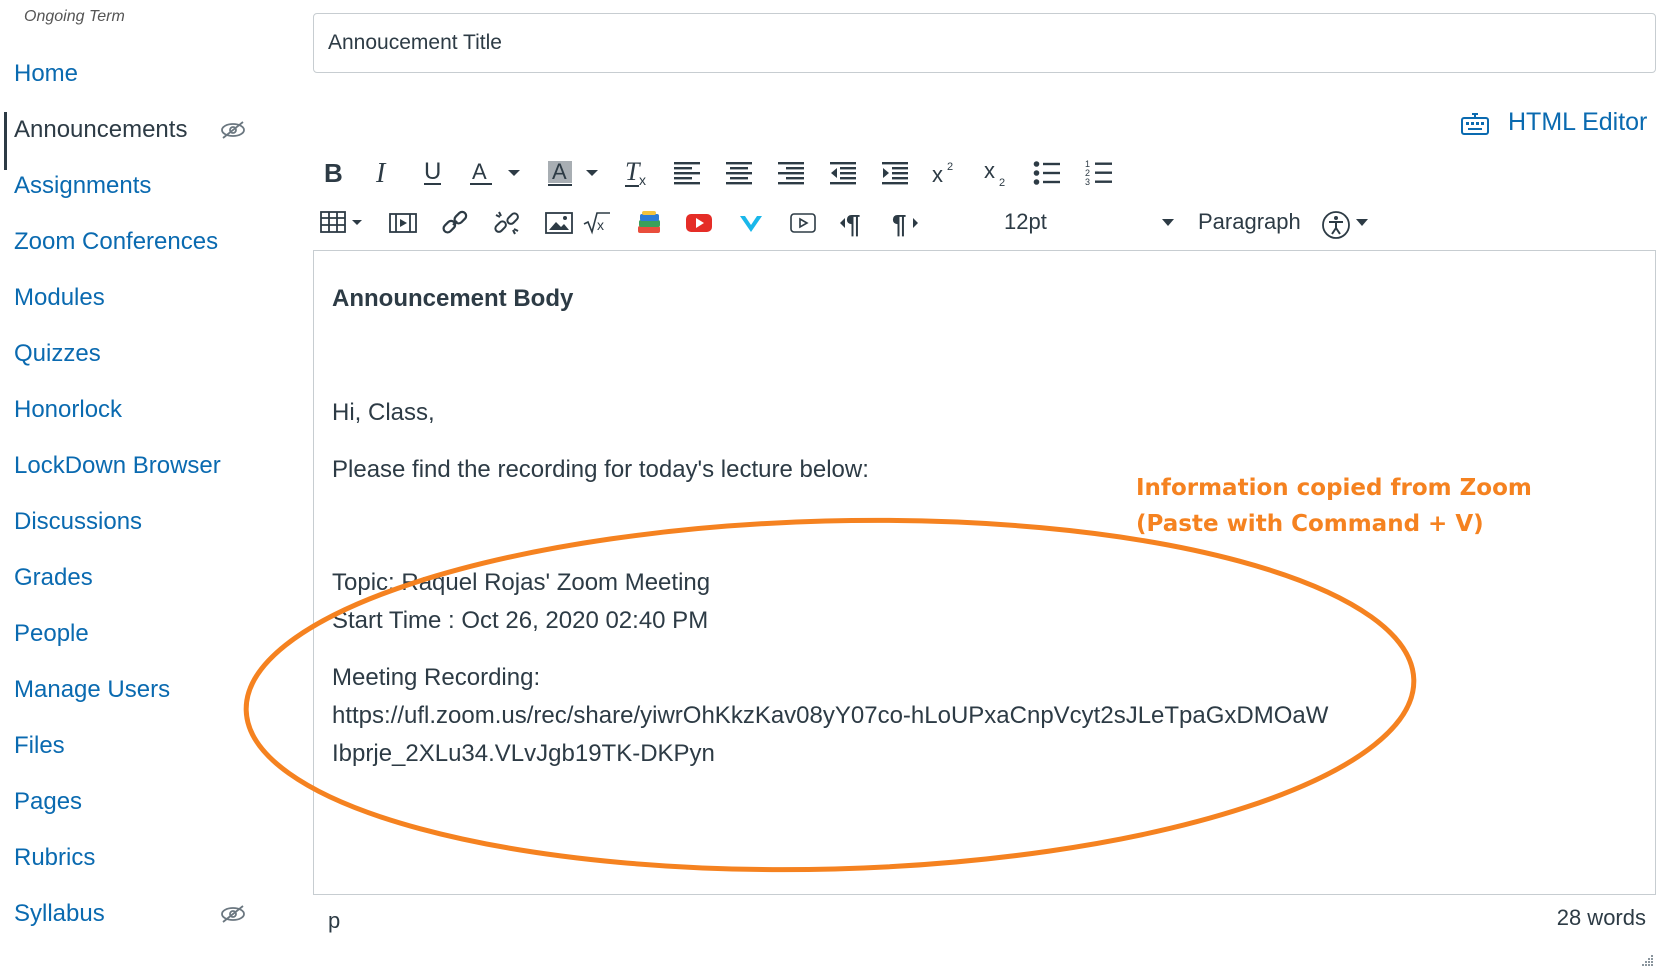 The width and height of the screenshot is (1662, 975). Describe the element at coordinates (74, 16) in the screenshot. I see `term-label: Ongoing Term` at that location.